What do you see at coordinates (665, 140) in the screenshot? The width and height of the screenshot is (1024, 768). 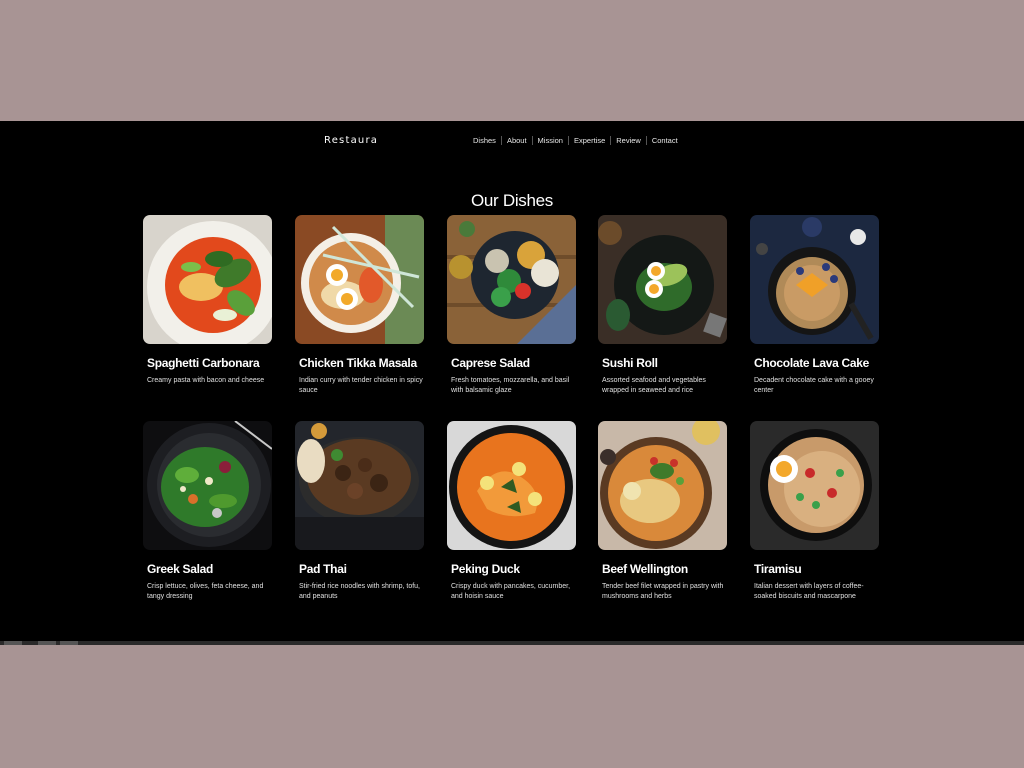 I see `nav-link-contact: Contact` at bounding box center [665, 140].